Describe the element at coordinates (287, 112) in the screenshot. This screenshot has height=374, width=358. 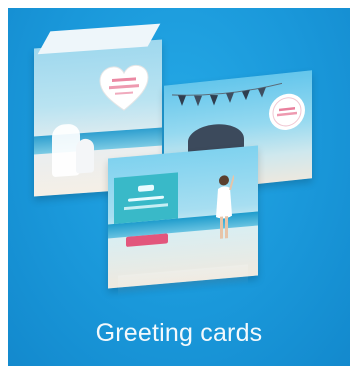
I see `round-badge-icon` at that location.